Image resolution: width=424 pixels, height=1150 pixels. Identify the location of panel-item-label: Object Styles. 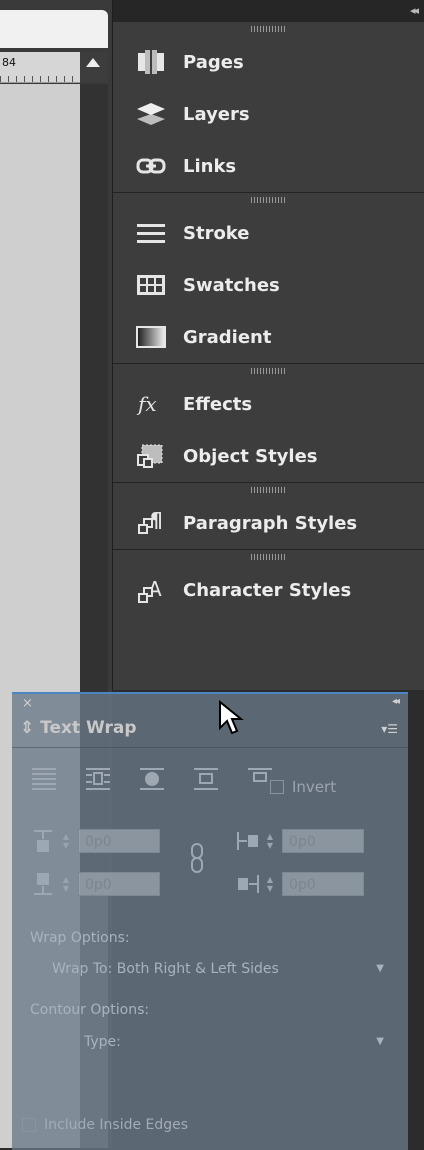
(250, 456).